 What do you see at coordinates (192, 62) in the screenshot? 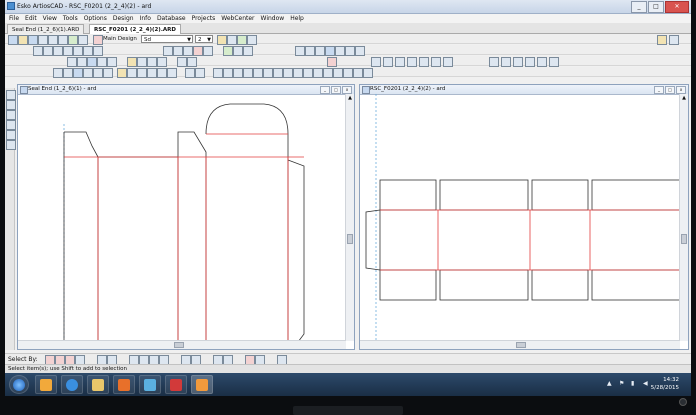
I see `split-tool-icon` at bounding box center [192, 62].